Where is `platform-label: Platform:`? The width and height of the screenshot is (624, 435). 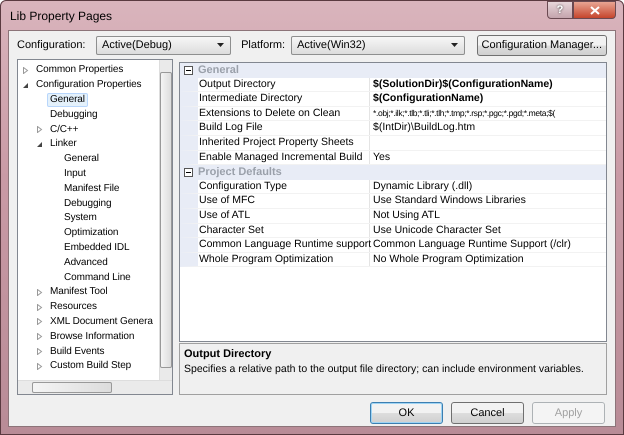
platform-label: Platform: is located at coordinates (263, 45).